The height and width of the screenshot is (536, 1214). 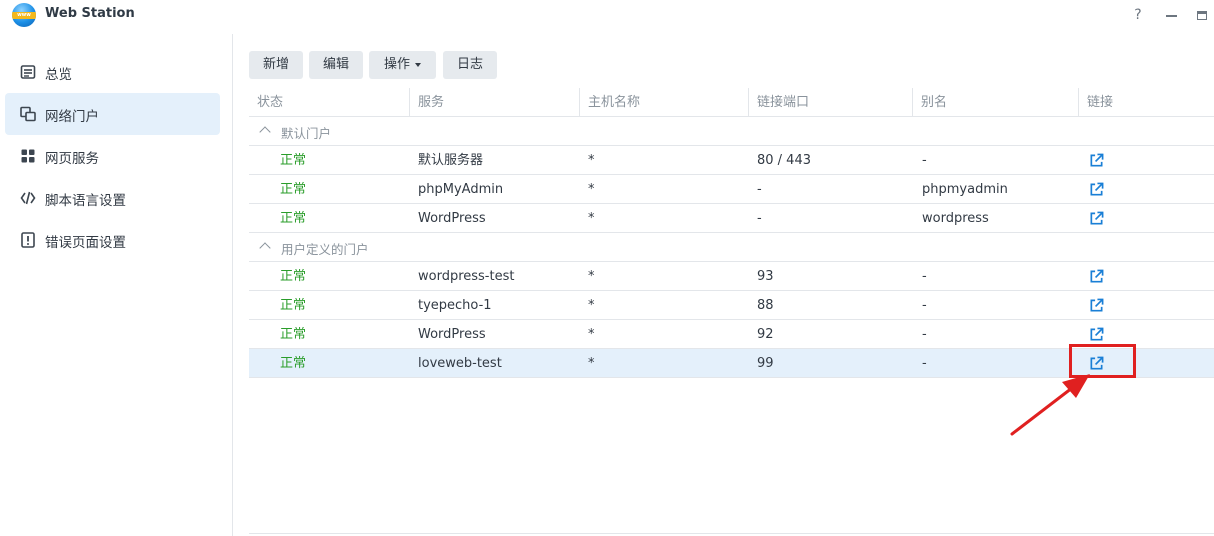 What do you see at coordinates (731, 276) in the screenshot?
I see `table-row: 正常 wordpress-test * 93 -` at bounding box center [731, 276].